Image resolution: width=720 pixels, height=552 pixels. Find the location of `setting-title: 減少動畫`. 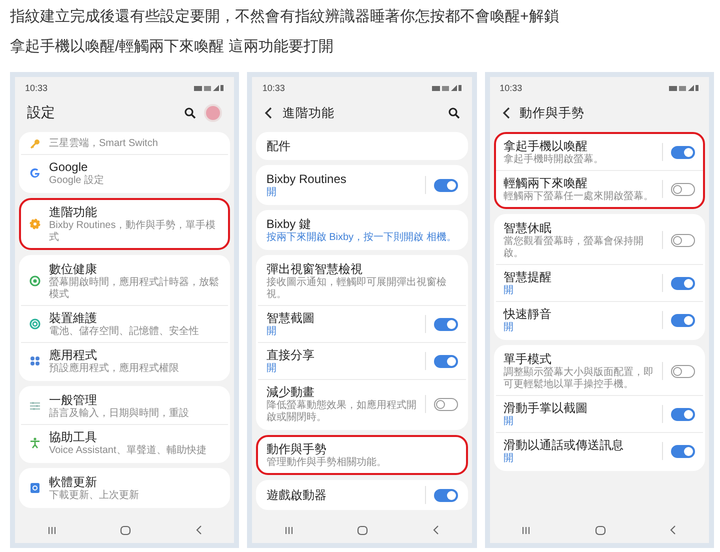

setting-title: 減少動畫 is located at coordinates (341, 392).